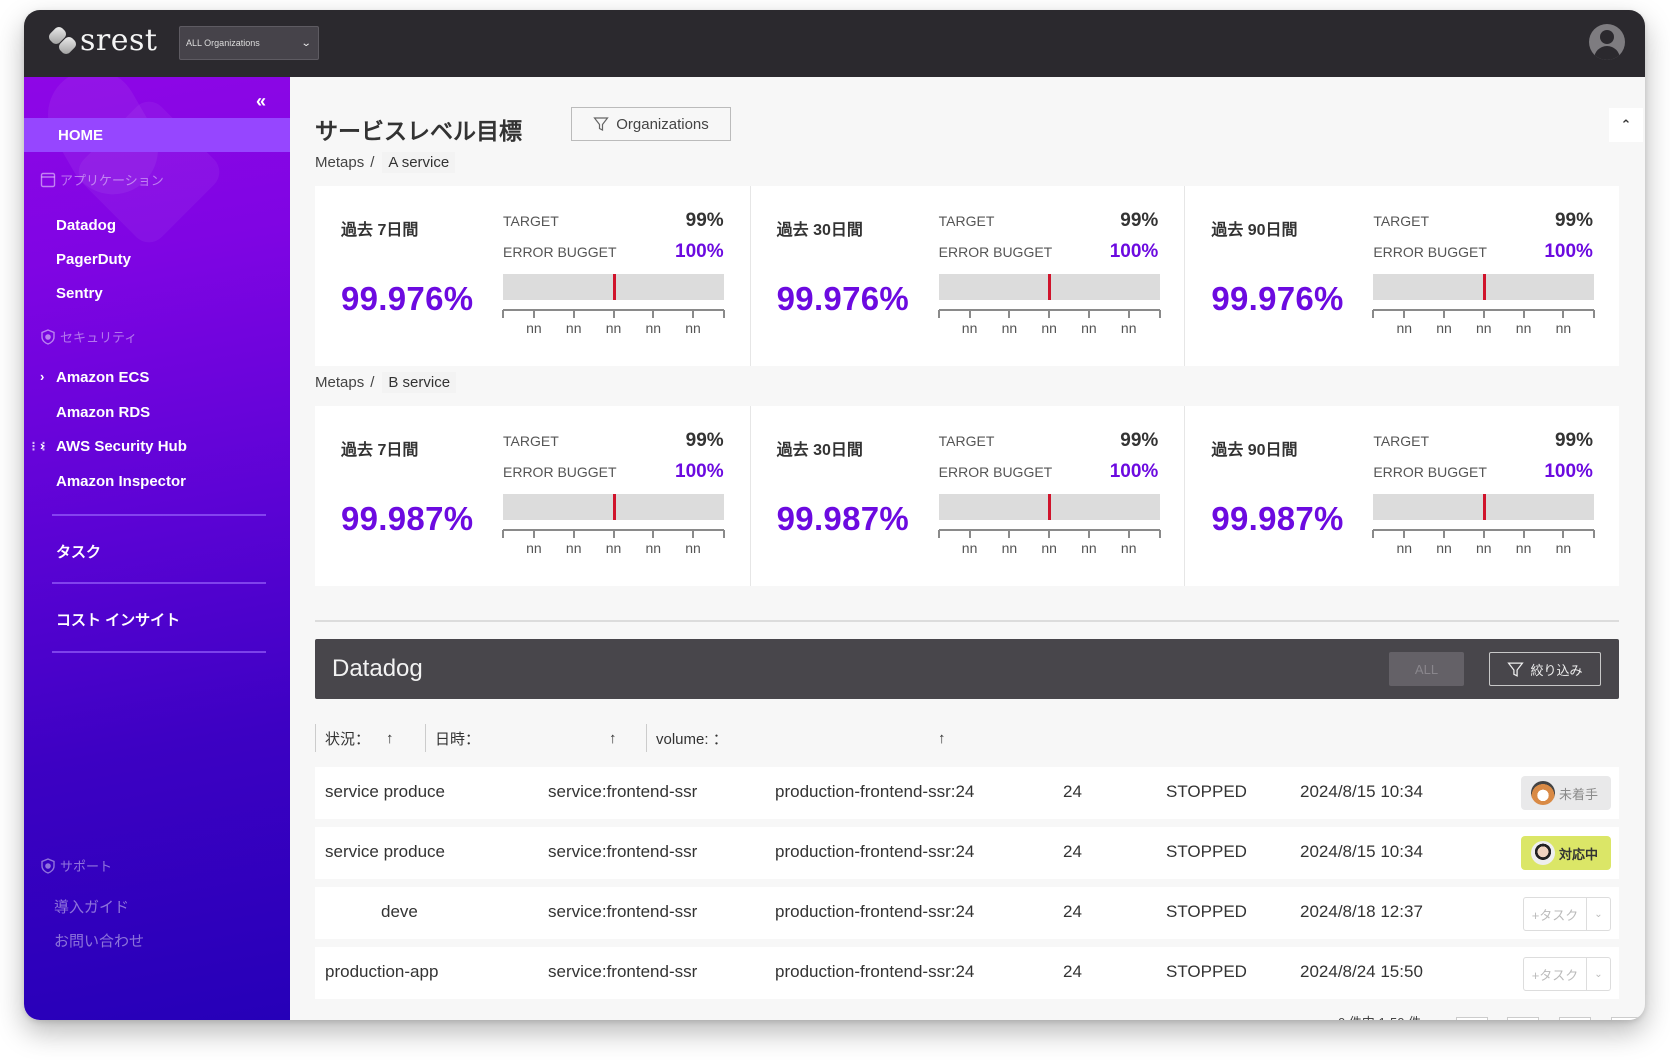 The width and height of the screenshot is (1670, 1060). What do you see at coordinates (370, 738) in the screenshot?
I see `sort-status: 状況： ↑` at bounding box center [370, 738].